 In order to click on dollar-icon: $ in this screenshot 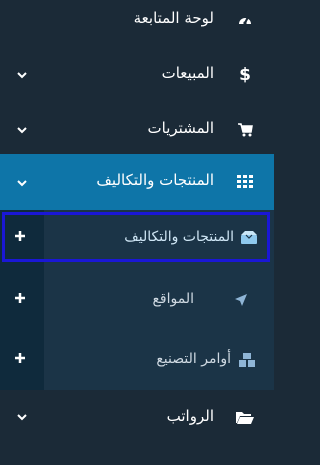, I will do `click(245, 75)`.